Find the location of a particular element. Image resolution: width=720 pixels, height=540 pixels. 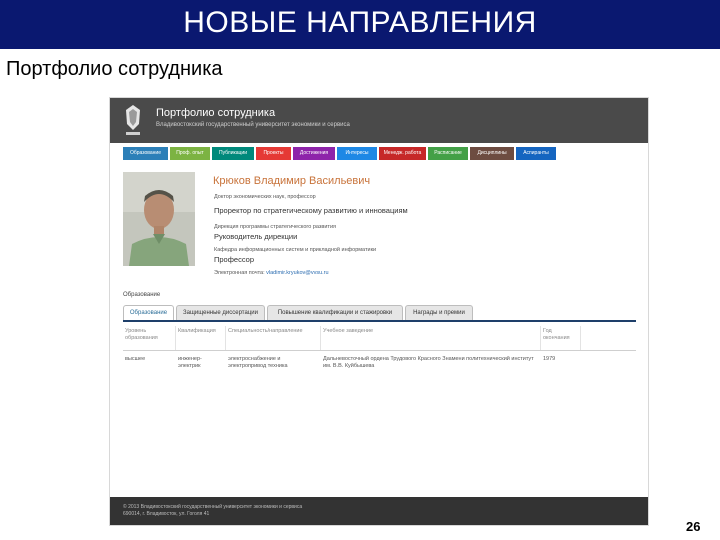

table-cell: 1979 is located at coordinates (549, 359).